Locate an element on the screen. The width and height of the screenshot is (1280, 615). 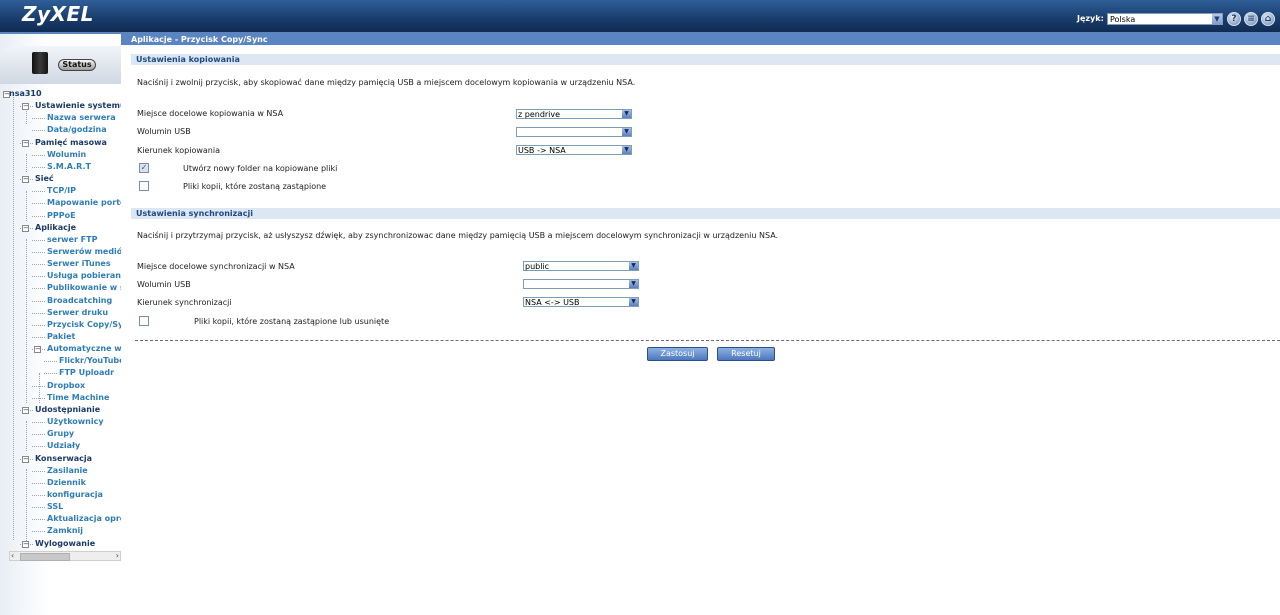
tree-item: Konserwacja is located at coordinates (78, 459).